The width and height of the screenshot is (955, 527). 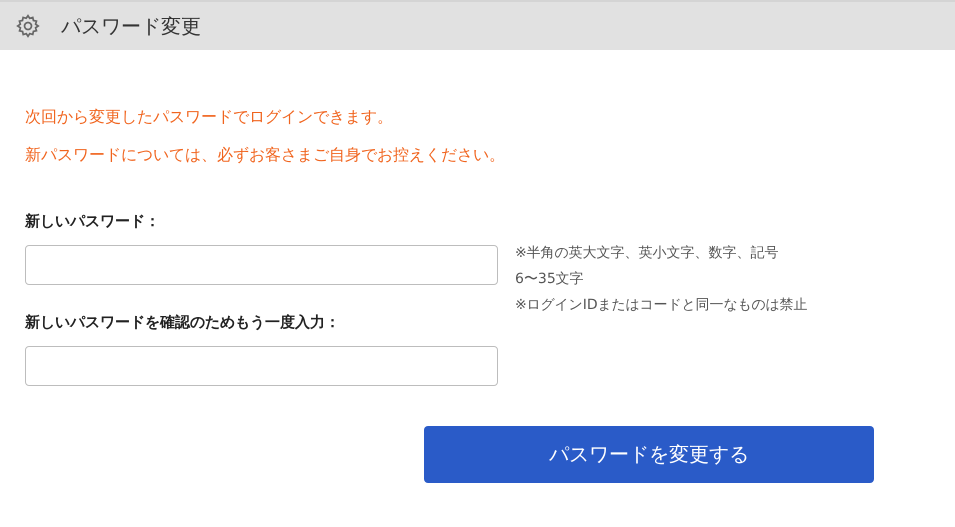 I want to click on notice-text: 次回から変更したパスワードでログインできます。, so click(x=209, y=117).